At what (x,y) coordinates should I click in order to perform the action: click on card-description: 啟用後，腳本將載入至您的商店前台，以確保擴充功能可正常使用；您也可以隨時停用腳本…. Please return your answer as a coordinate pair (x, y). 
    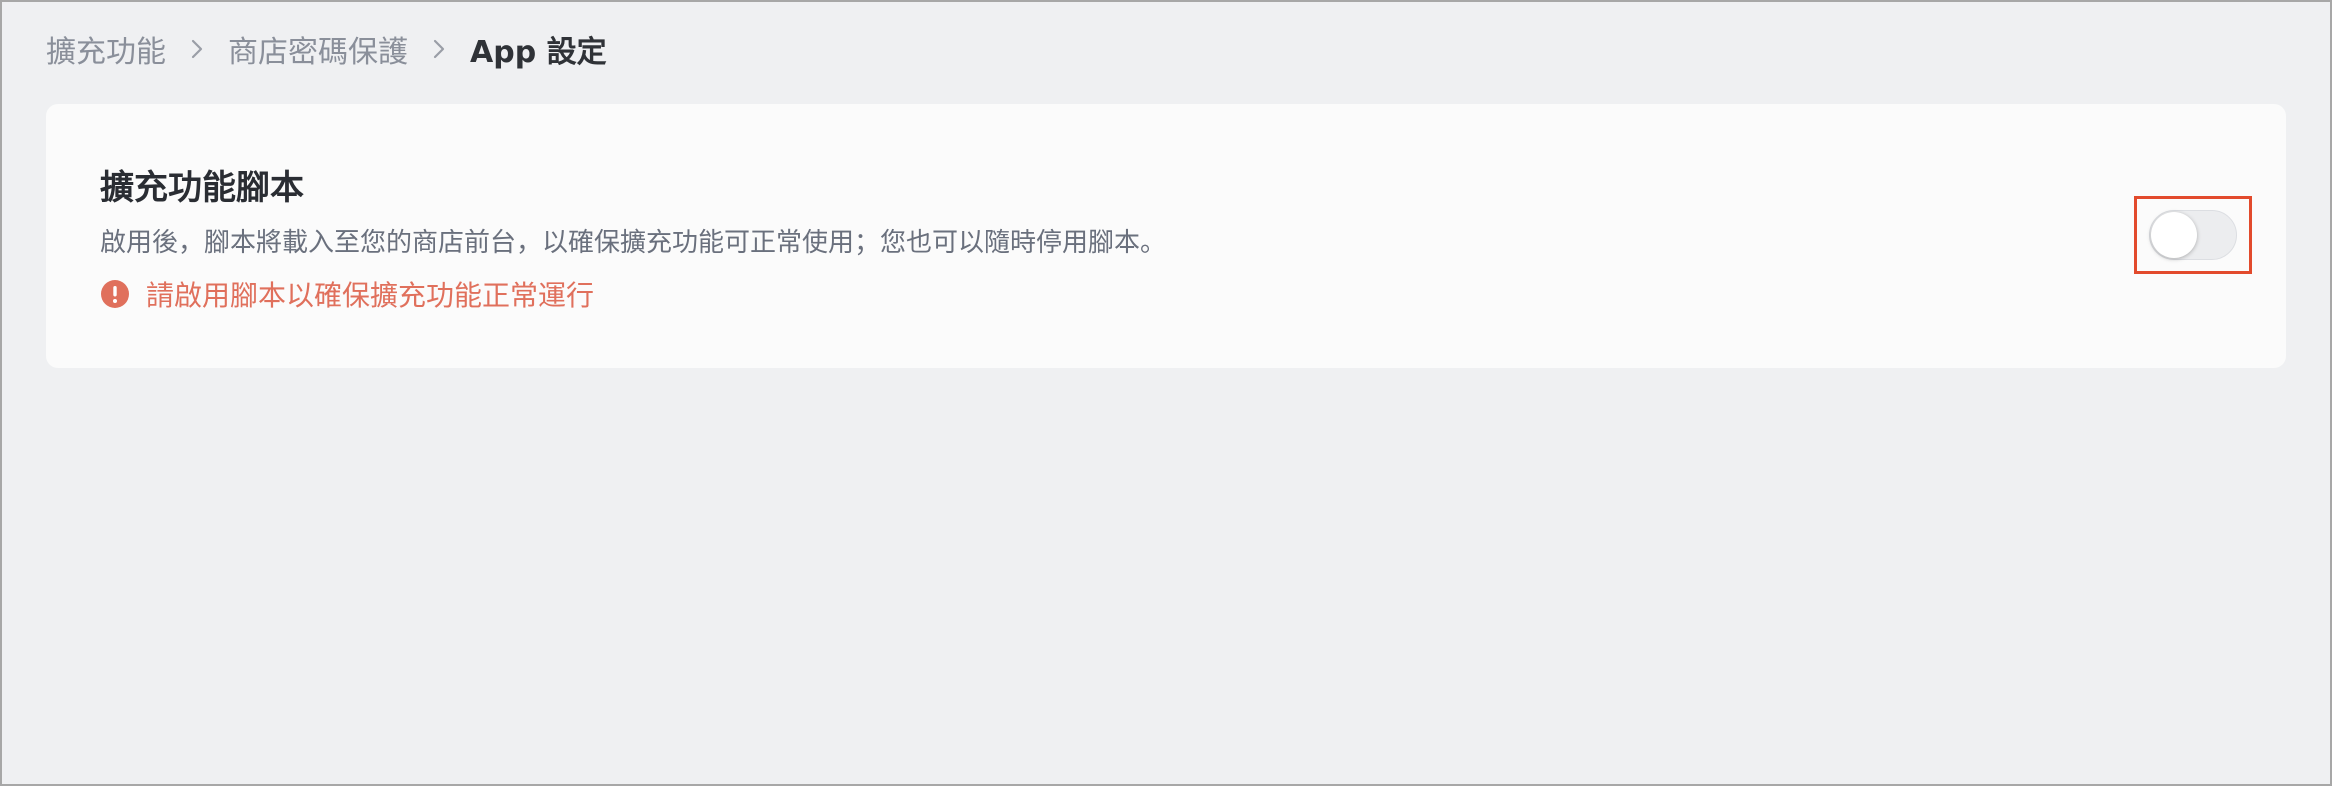
    Looking at the image, I should click on (633, 243).